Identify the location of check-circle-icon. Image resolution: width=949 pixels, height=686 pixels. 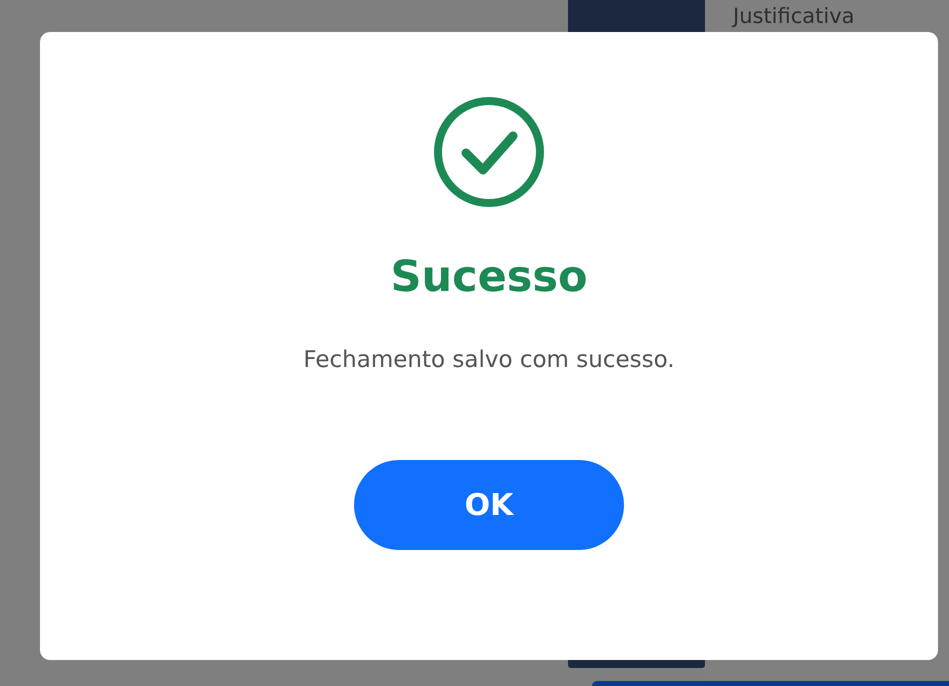
(489, 152).